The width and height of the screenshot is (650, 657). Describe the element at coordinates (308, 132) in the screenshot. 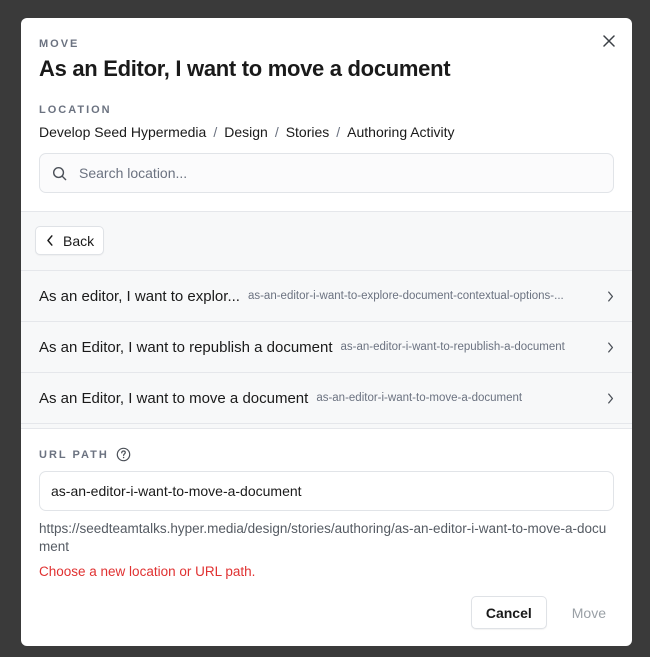

I see `breadcrumb-item: Stories` at that location.